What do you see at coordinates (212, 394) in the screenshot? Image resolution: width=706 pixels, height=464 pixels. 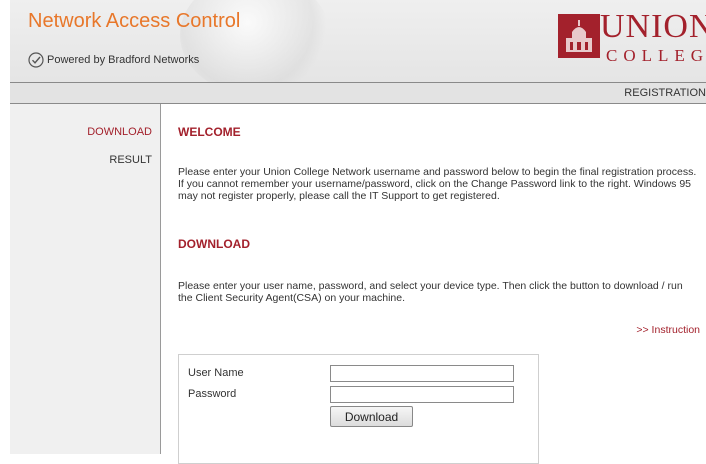 I see `password-label: Password` at bounding box center [212, 394].